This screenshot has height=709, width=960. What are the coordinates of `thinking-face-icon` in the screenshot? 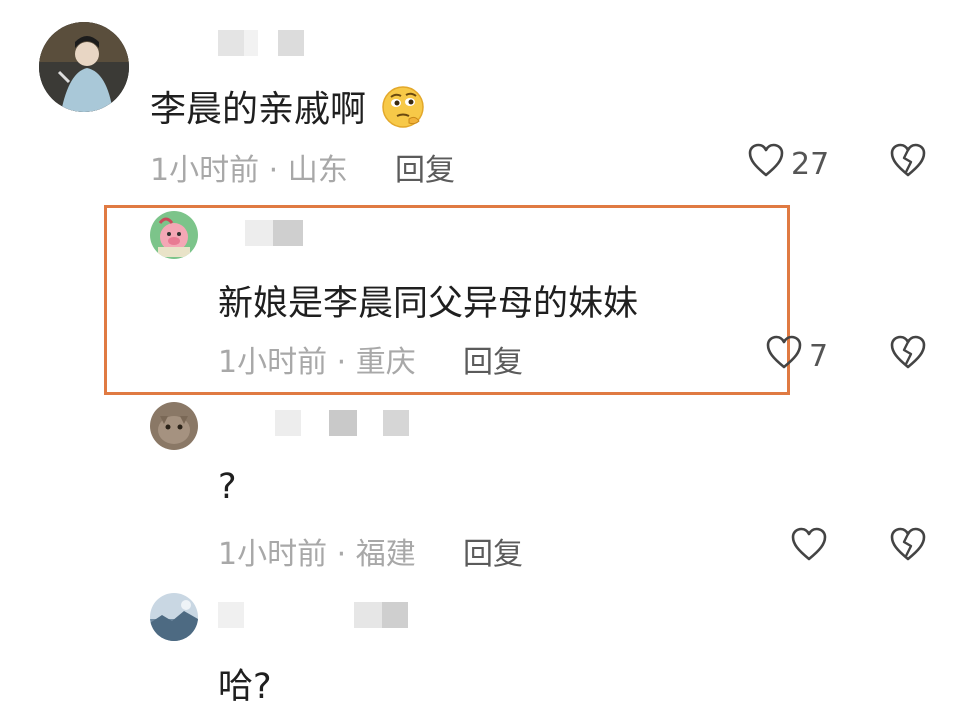 It's located at (403, 111).